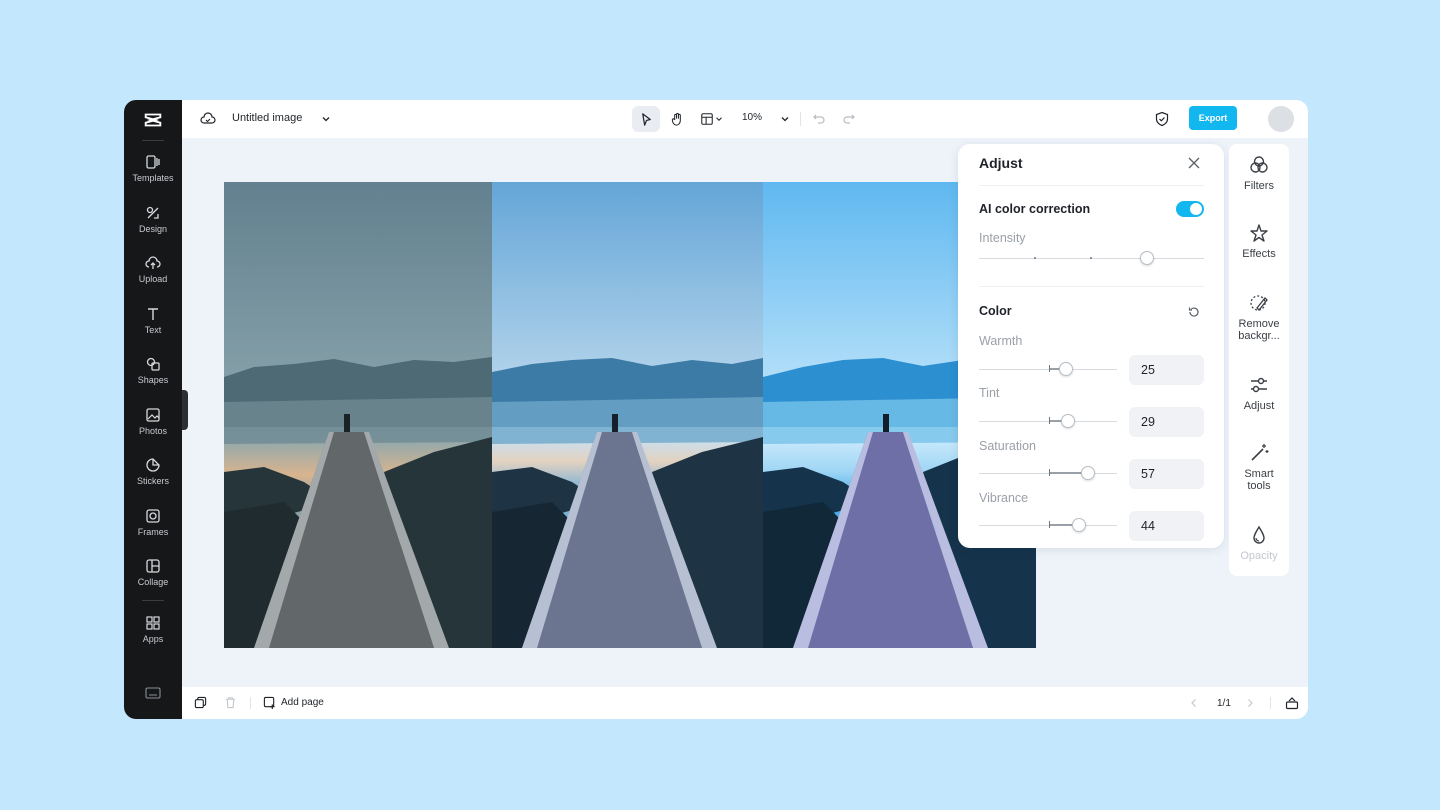 This screenshot has height=810, width=1440. I want to click on pointer-icon, so click(646, 119).